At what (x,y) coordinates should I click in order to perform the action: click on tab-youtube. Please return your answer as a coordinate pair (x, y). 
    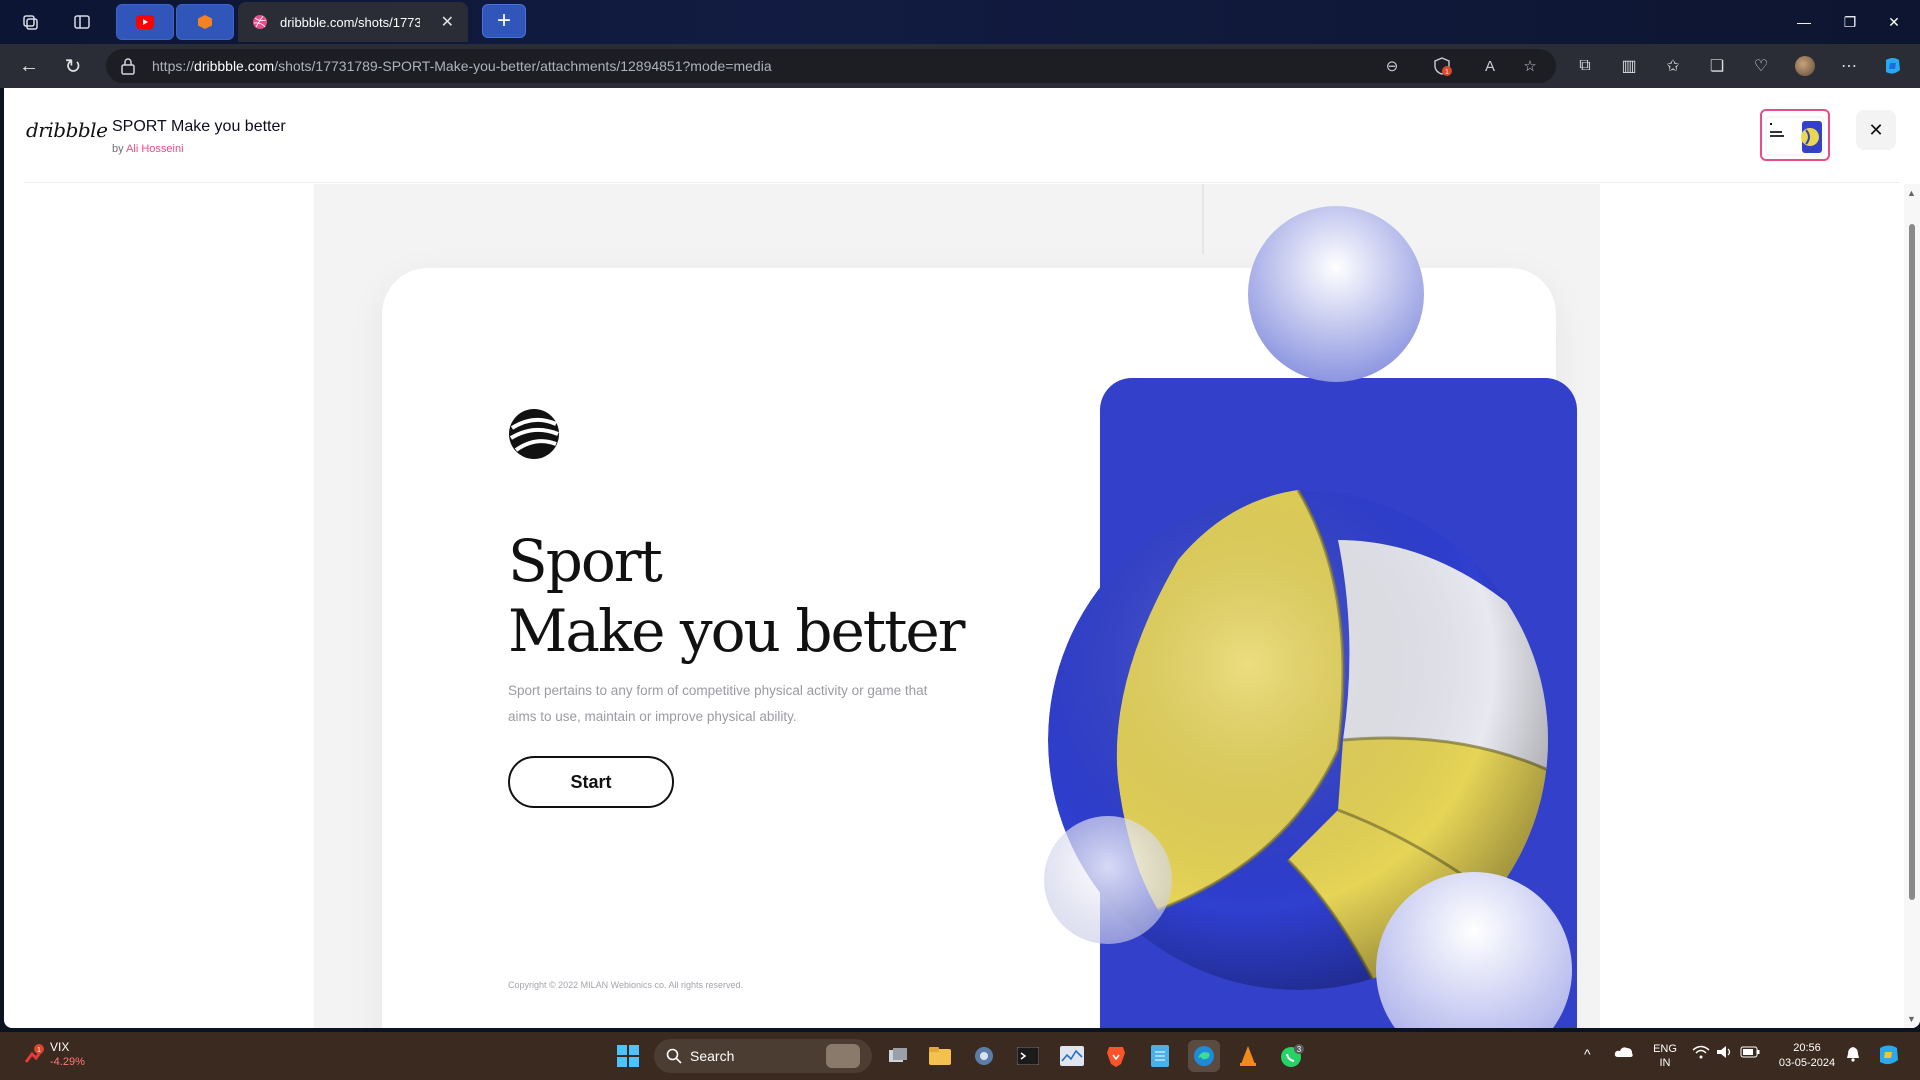
    Looking at the image, I should click on (145, 22).